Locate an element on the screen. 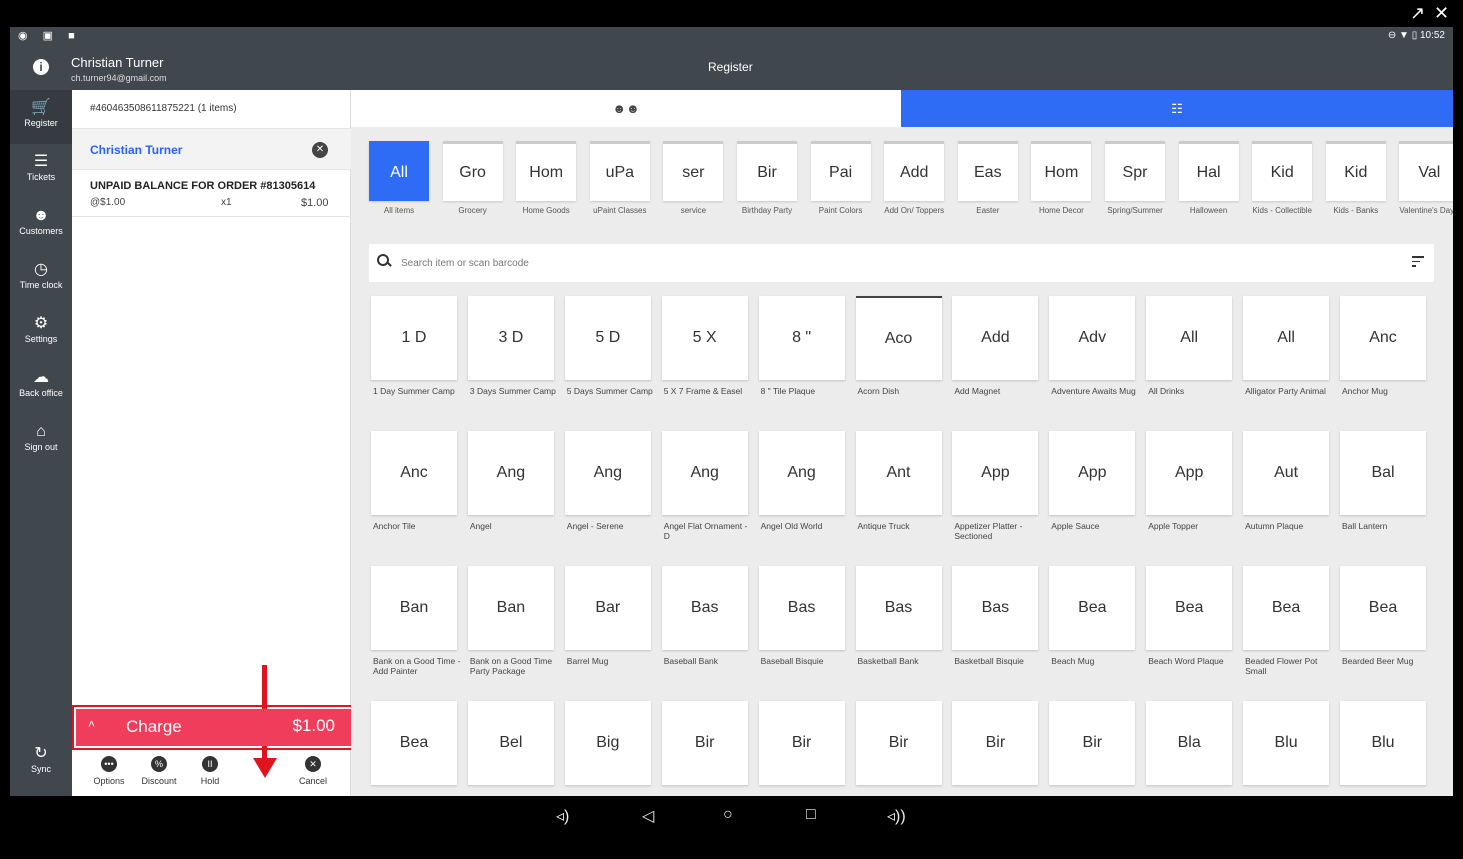 This screenshot has width=1463, height=859. external-link-icon: ↗ is located at coordinates (1417, 13).